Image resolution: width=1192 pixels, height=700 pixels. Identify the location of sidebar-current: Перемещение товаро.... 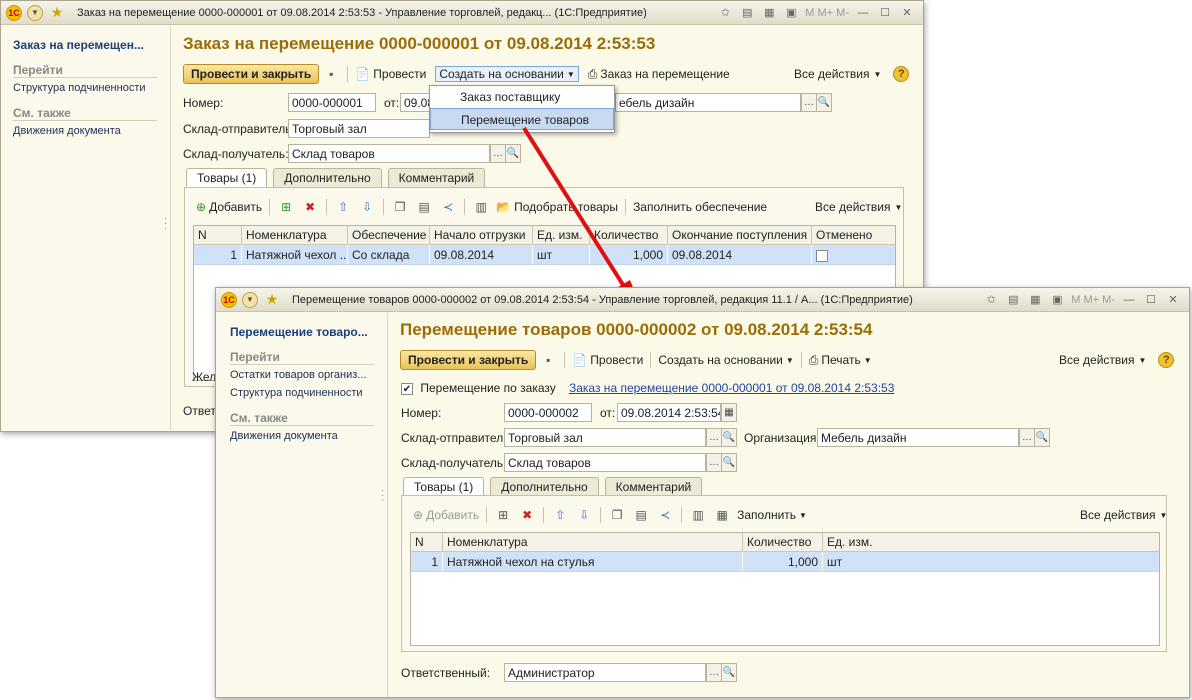
(299, 332).